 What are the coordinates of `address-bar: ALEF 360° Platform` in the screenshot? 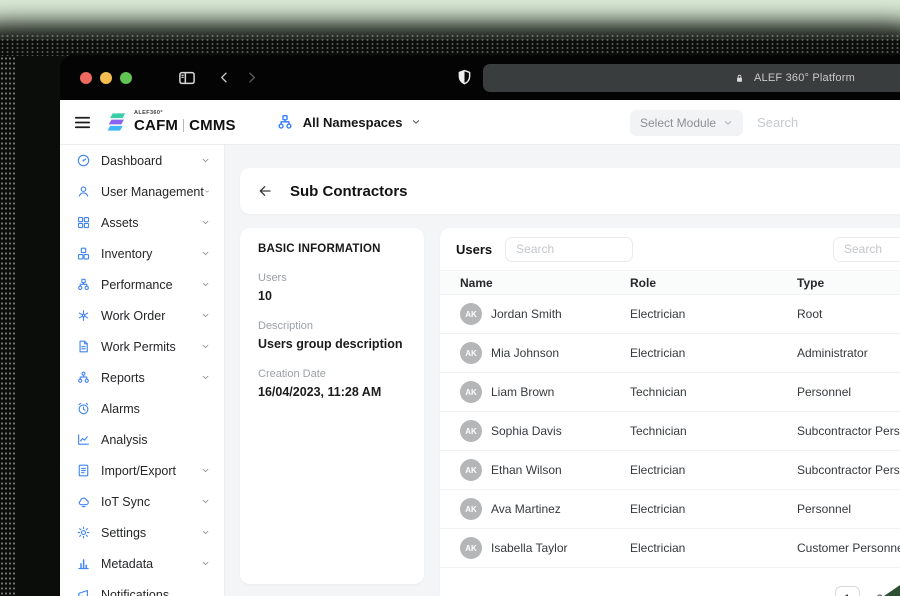 It's located at (691, 78).